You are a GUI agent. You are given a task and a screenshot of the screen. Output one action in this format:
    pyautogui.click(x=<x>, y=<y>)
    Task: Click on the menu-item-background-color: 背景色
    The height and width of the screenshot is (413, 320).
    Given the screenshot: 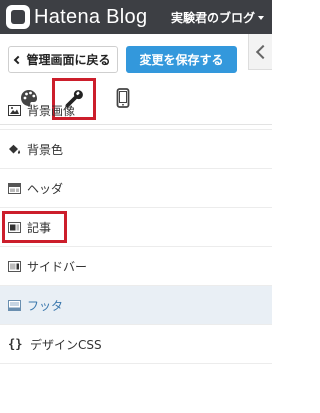 What is the action you would take?
    pyautogui.click(x=136, y=149)
    